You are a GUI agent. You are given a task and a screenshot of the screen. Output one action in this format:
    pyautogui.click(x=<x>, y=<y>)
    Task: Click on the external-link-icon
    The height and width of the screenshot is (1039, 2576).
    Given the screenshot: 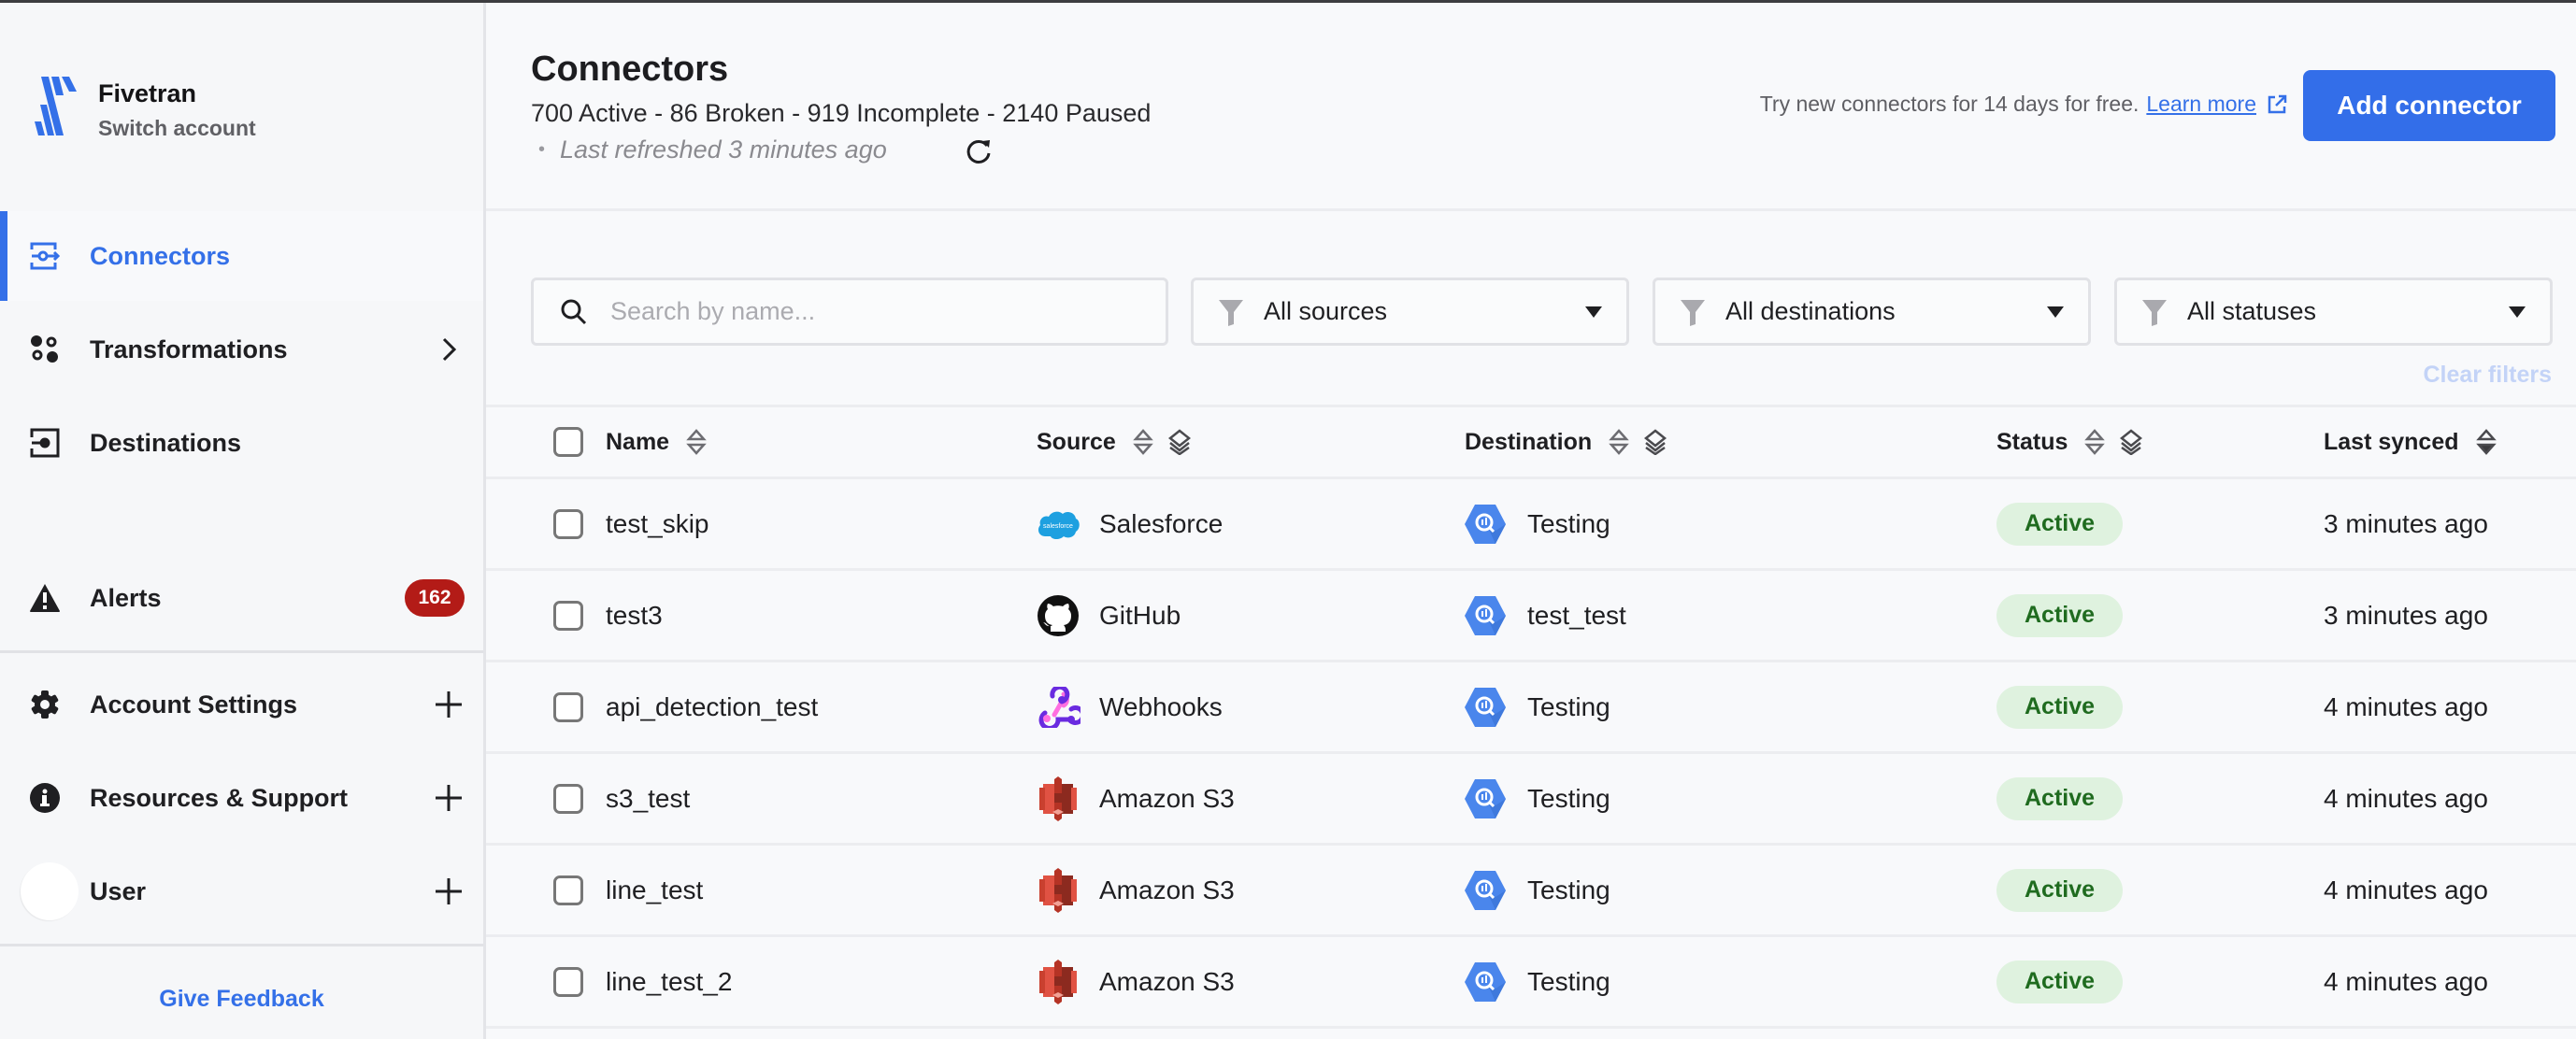 What is the action you would take?
    pyautogui.click(x=2277, y=104)
    